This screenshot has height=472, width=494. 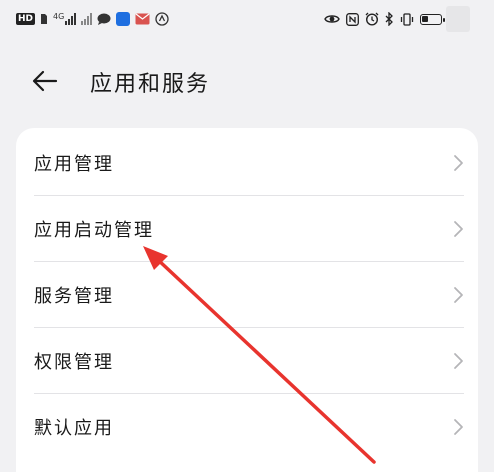 I want to click on battery-icon, so click(x=432, y=19).